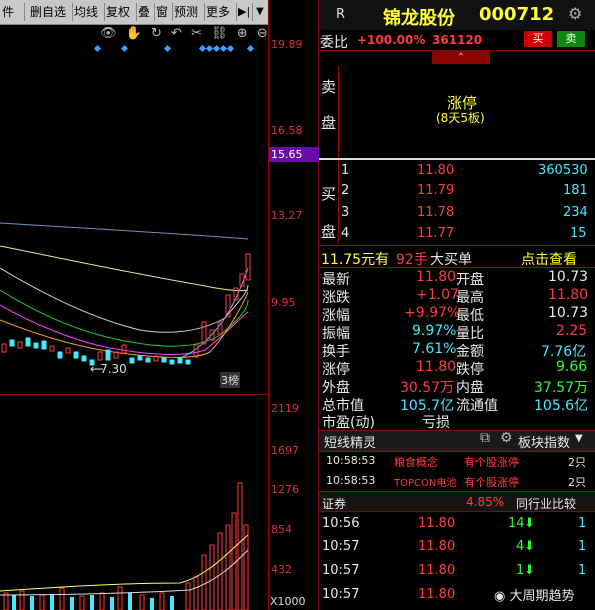 This screenshot has width=595, height=610. I want to click on quote-row: 涨跌 +1.07 最高 11.80, so click(455, 296).